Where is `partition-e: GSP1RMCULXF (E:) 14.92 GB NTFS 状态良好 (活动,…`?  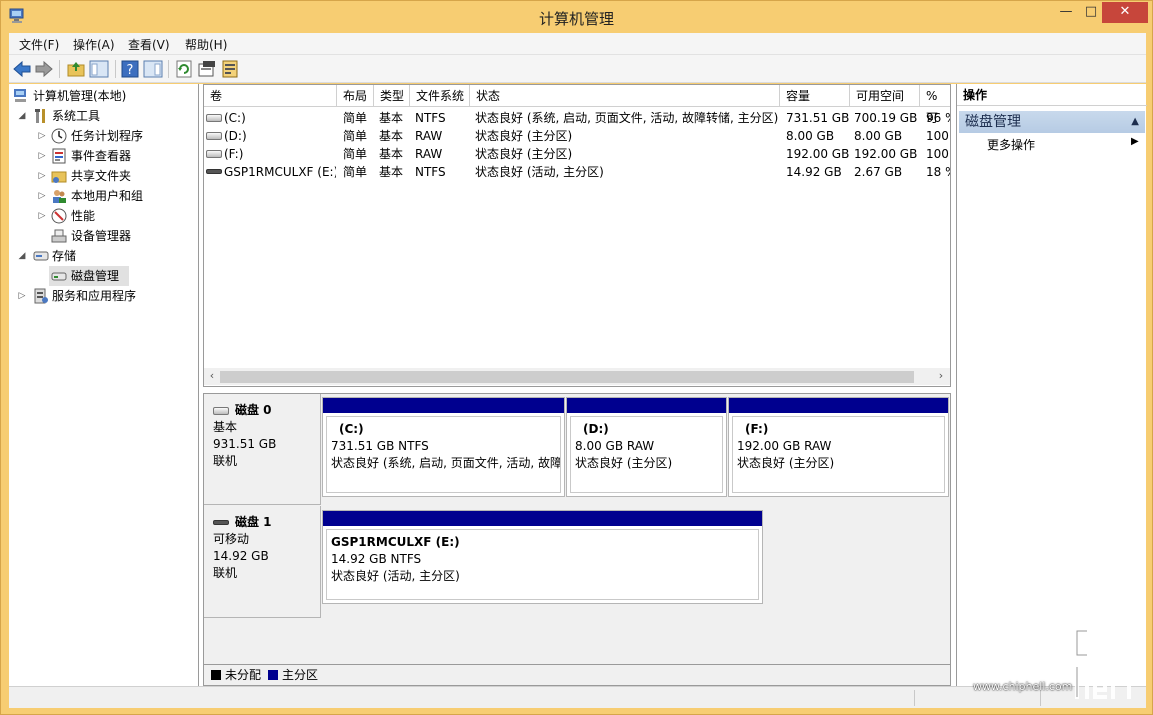 partition-e: GSP1RMCULXF (E:) 14.92 GB NTFS 状态良好 (活动,… is located at coordinates (542, 557).